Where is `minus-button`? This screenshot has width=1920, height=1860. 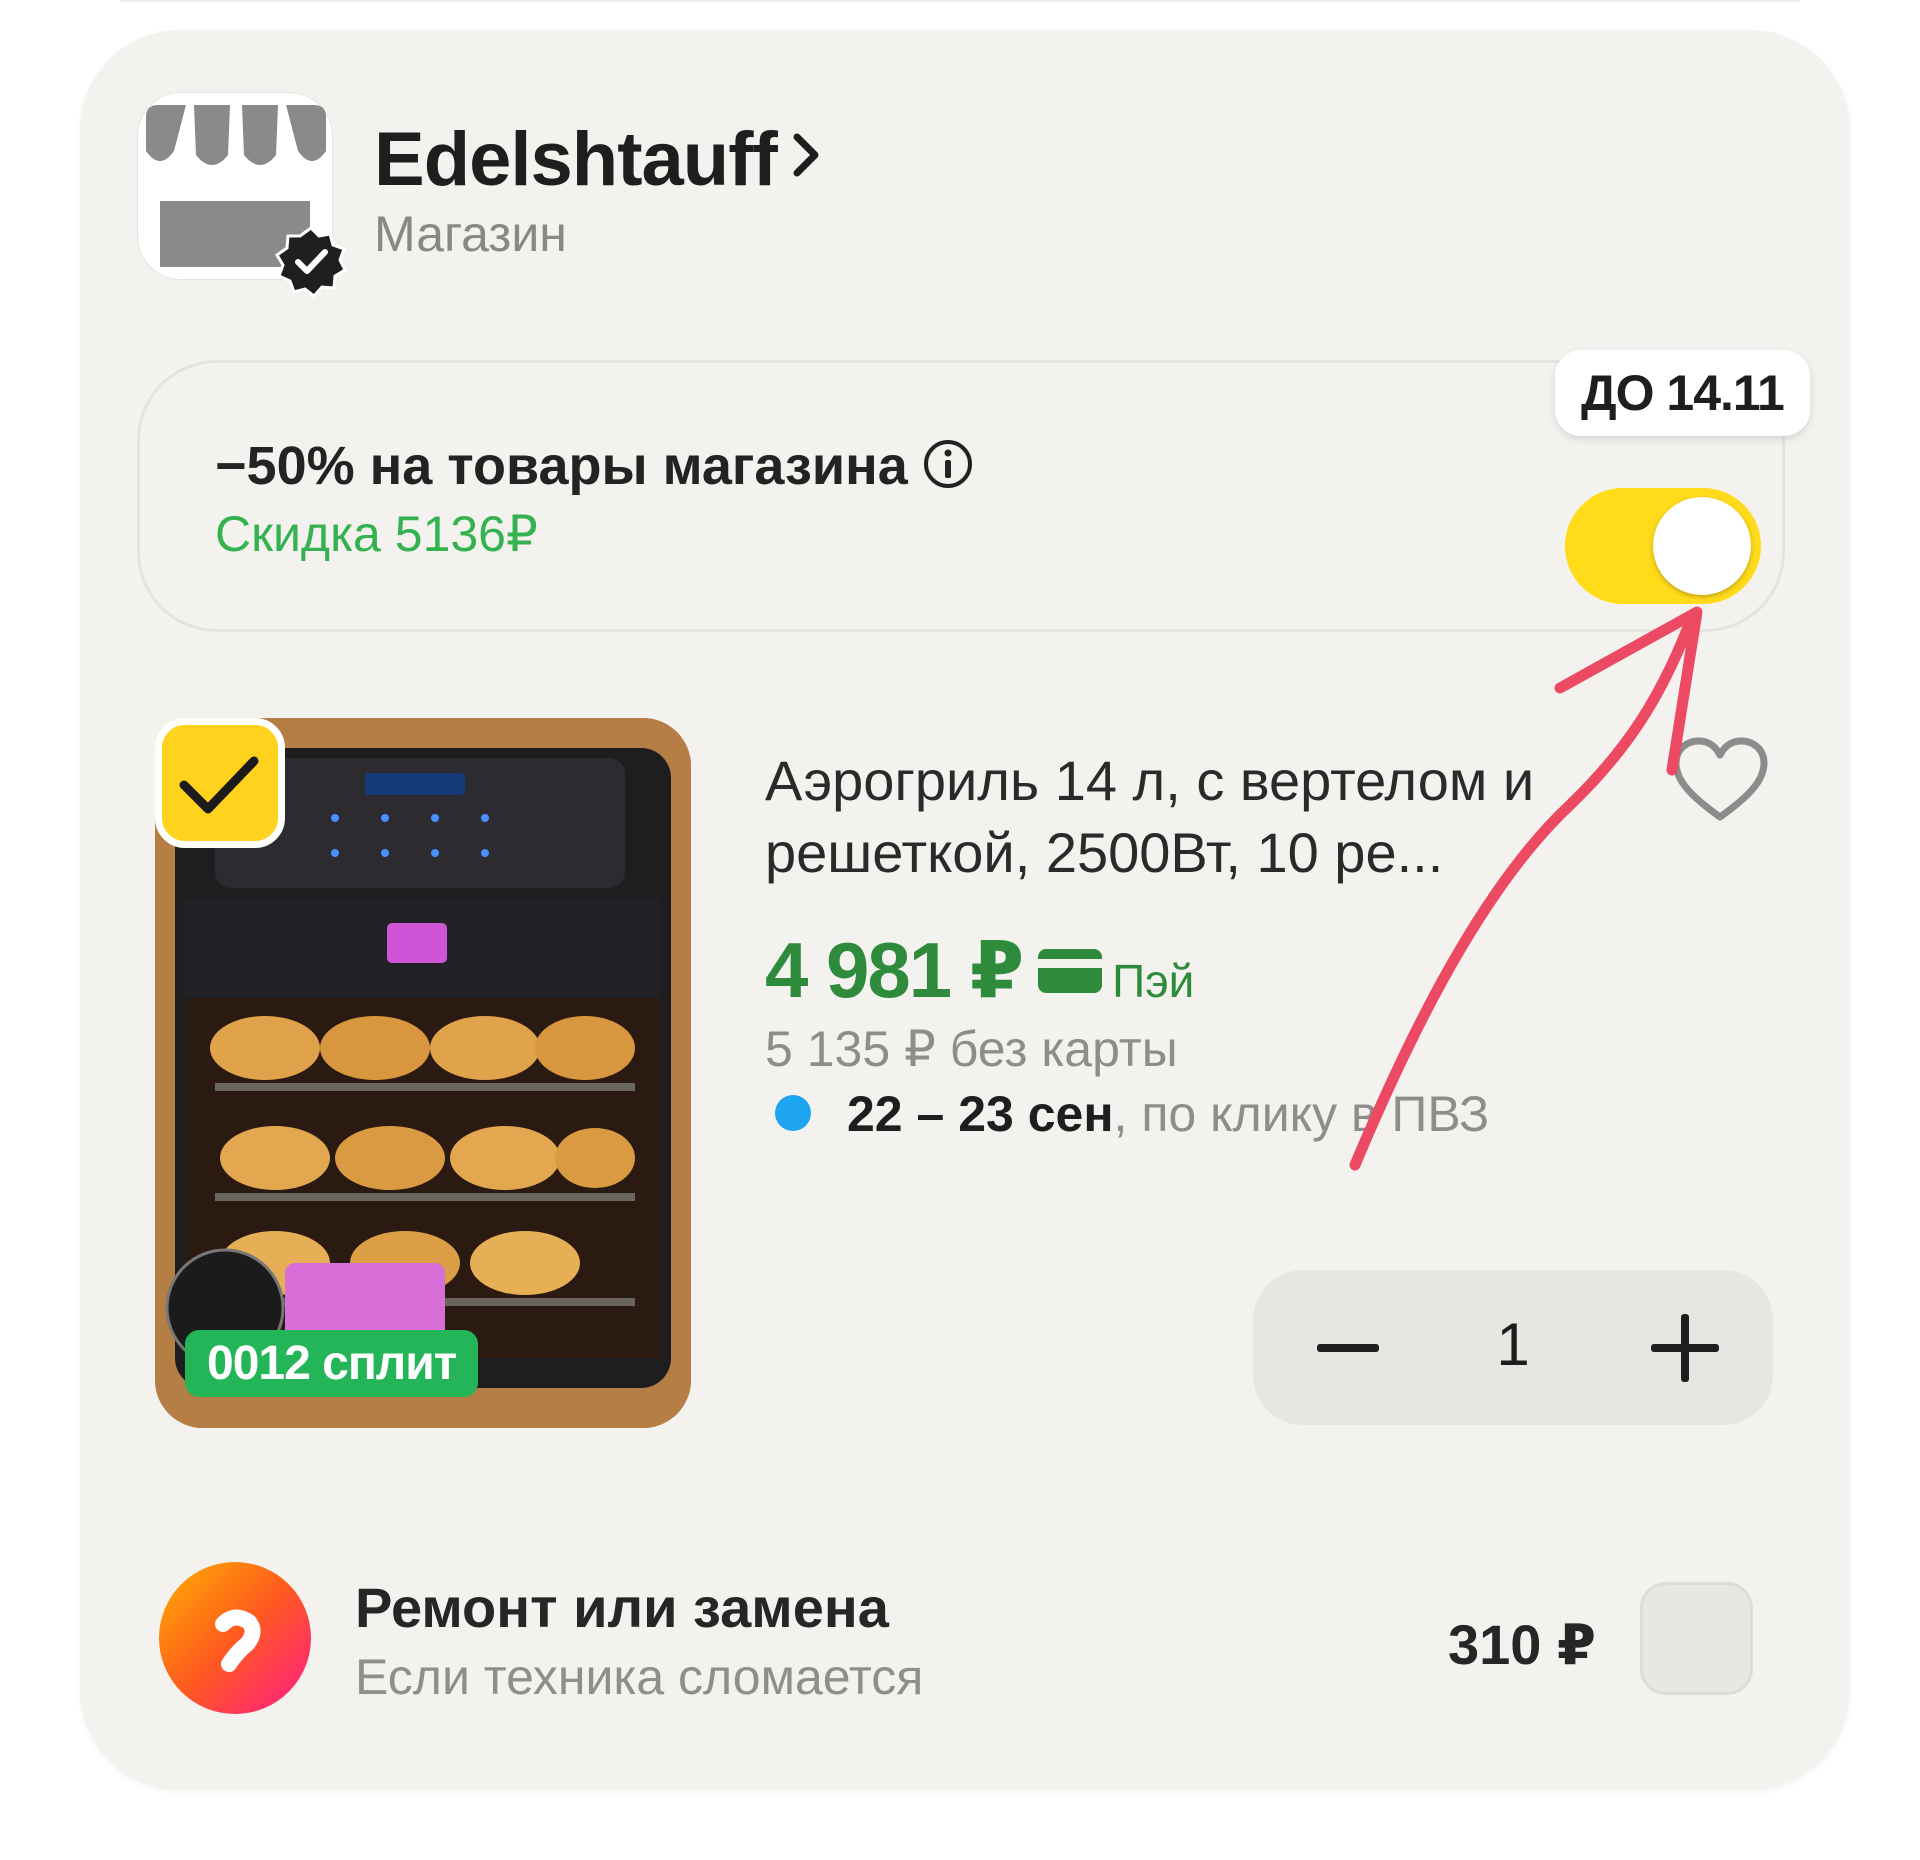 minus-button is located at coordinates (1348, 1348).